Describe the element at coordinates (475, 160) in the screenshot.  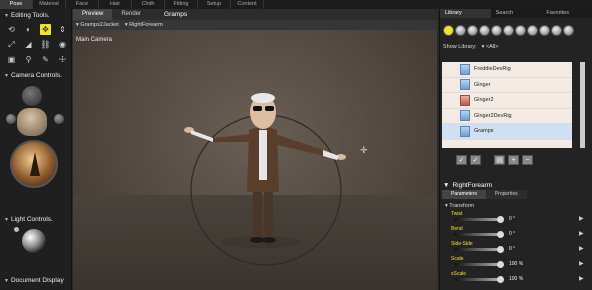
I see `apply-double-button-icon: ✓` at that location.